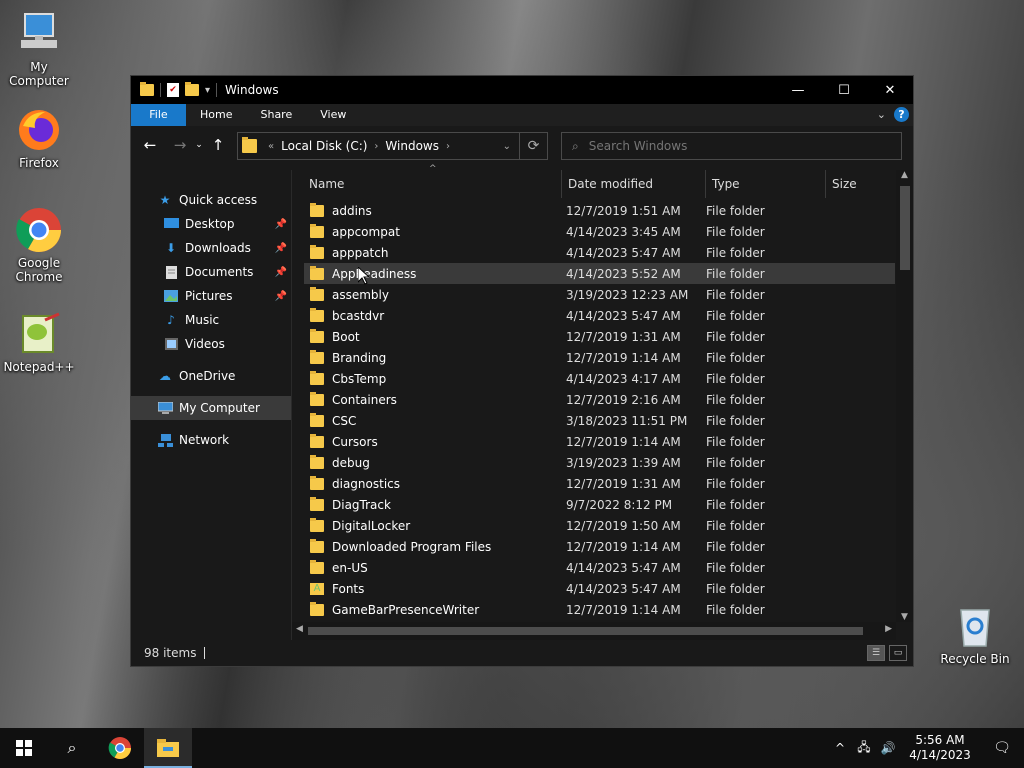  Describe the element at coordinates (168, 748) in the screenshot. I see `taskbar-file-explorer` at that location.